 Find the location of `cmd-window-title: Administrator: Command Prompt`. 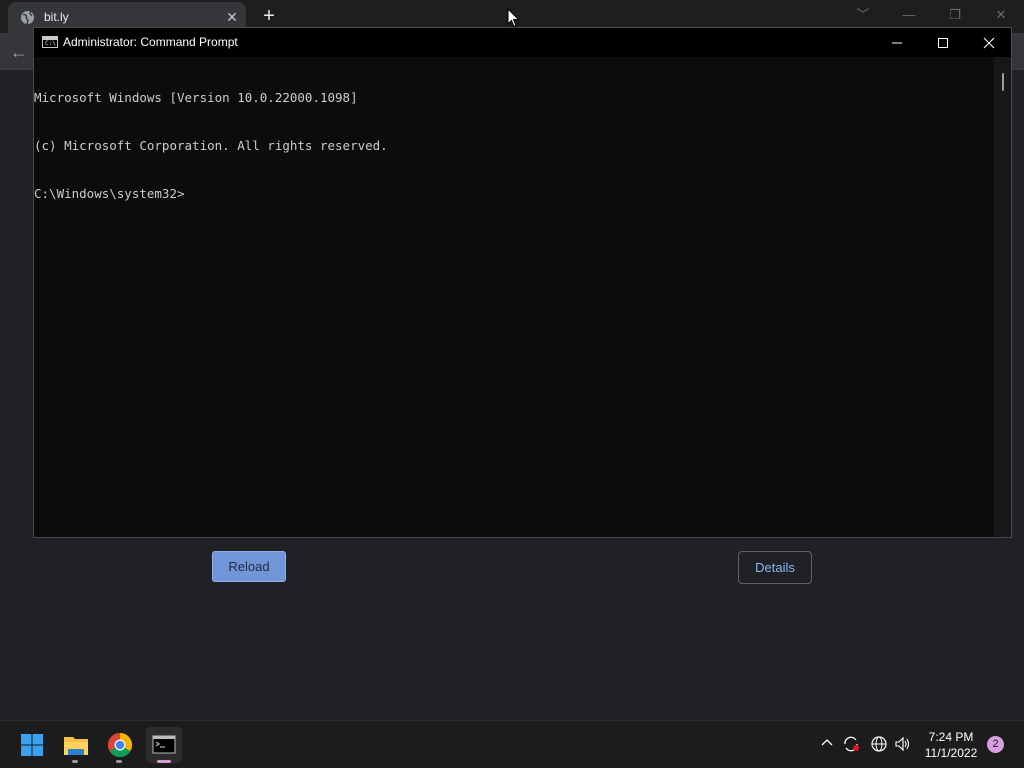

cmd-window-title: Administrator: Command Prompt is located at coordinates (150, 42).